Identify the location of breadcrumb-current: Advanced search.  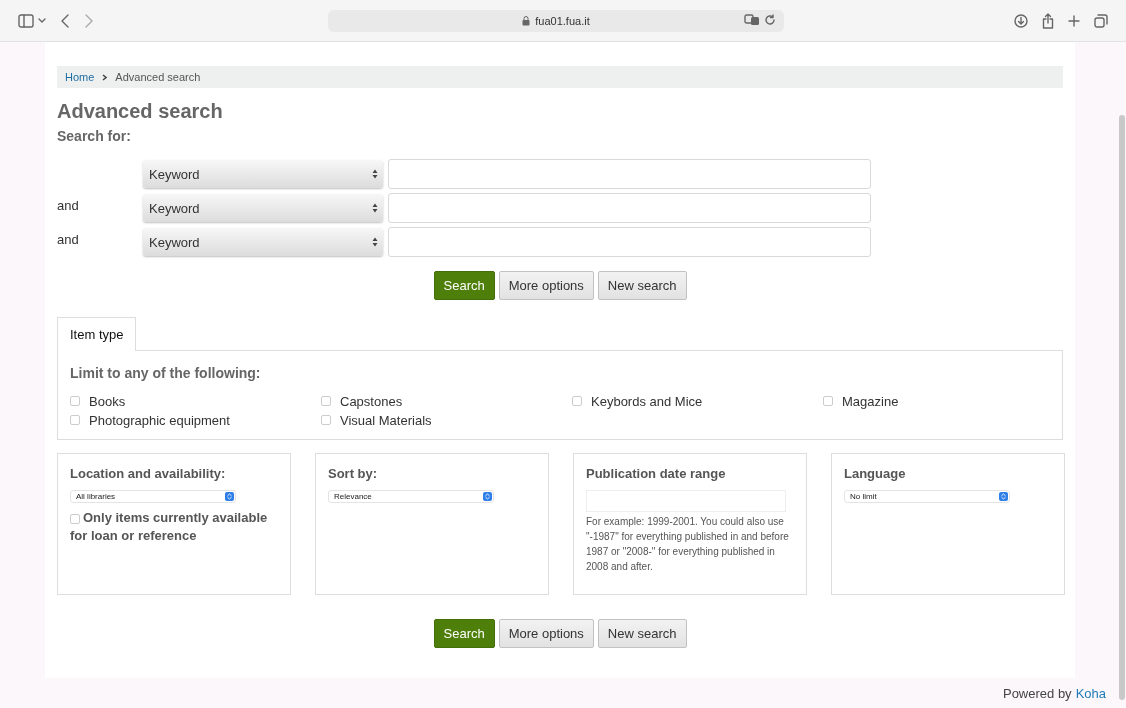
(158, 77).